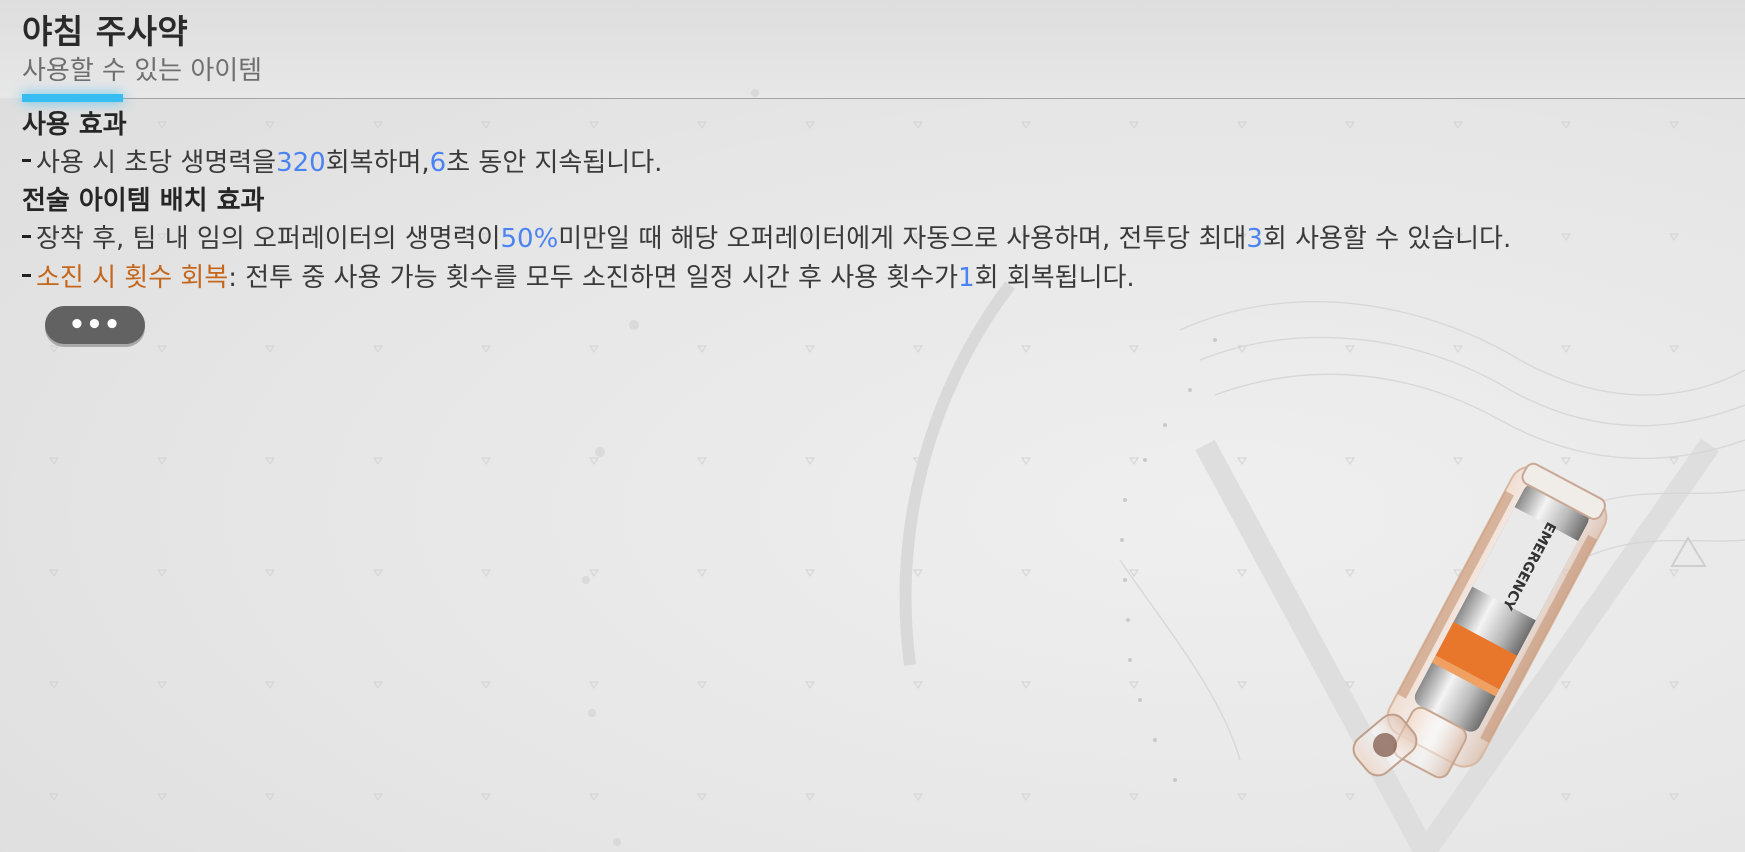  Describe the element at coordinates (1480, 620) in the screenshot. I see `injector-canister-icon: EMERGENCY` at that location.